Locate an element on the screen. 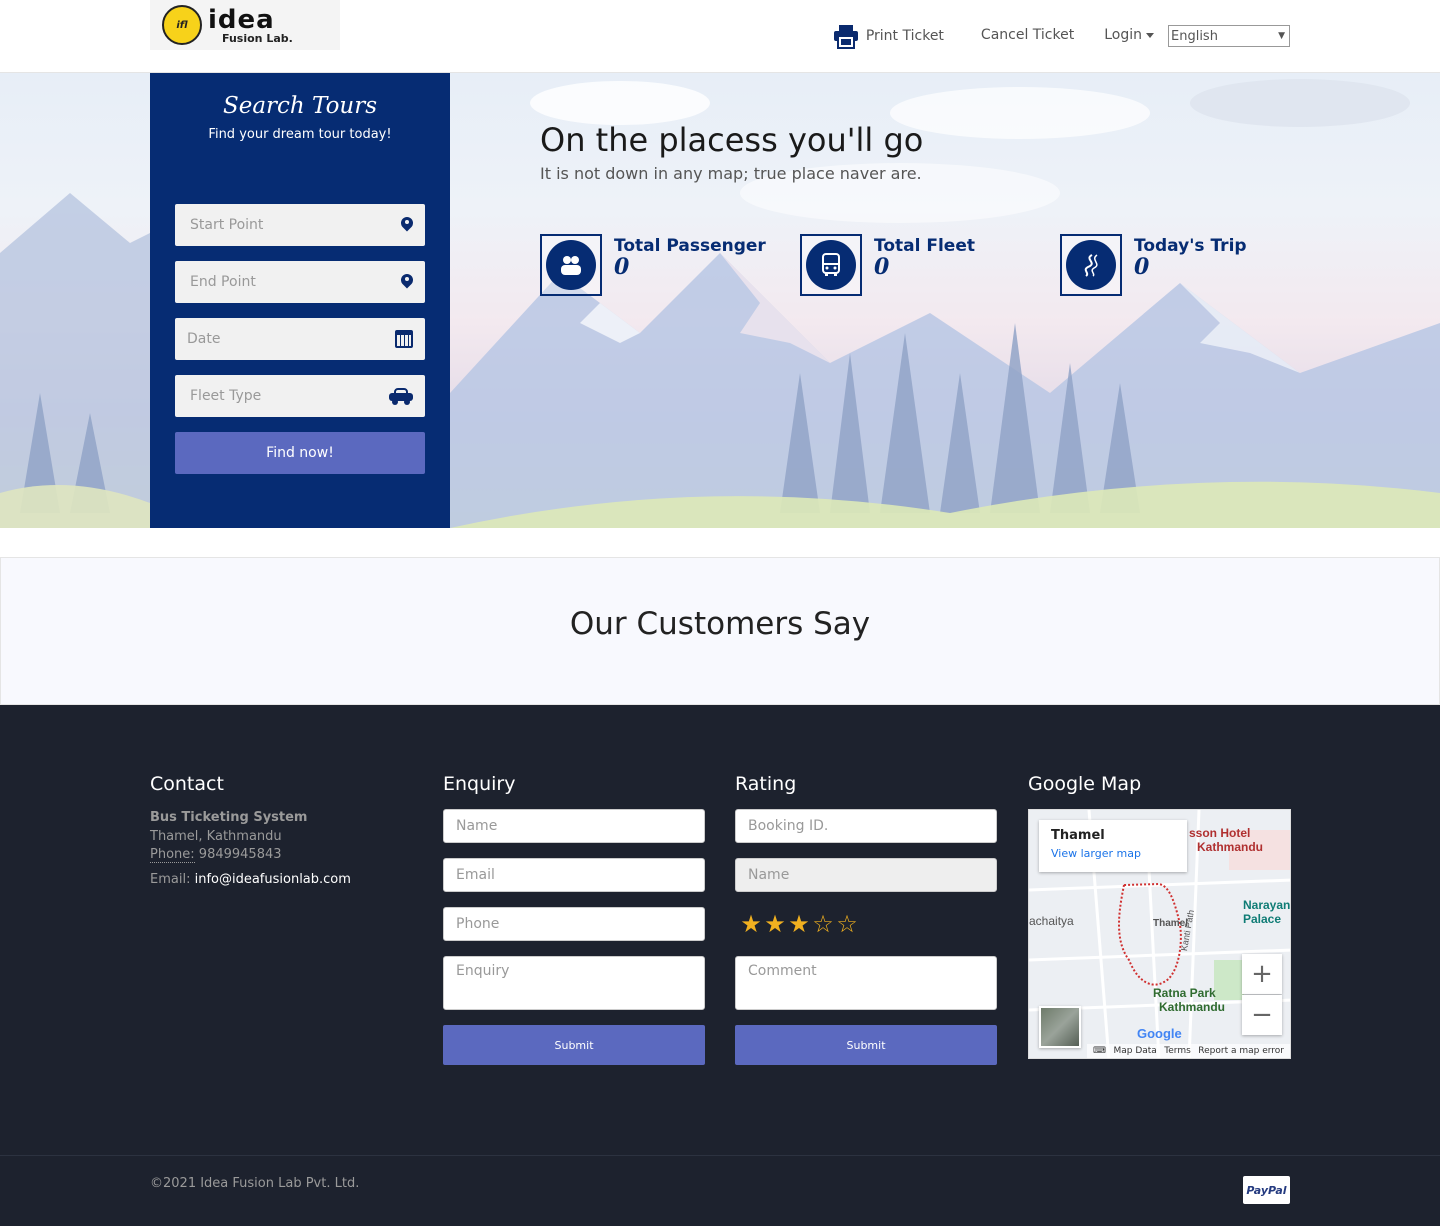 This screenshot has height=1226, width=1440. car-icon is located at coordinates (401, 396).